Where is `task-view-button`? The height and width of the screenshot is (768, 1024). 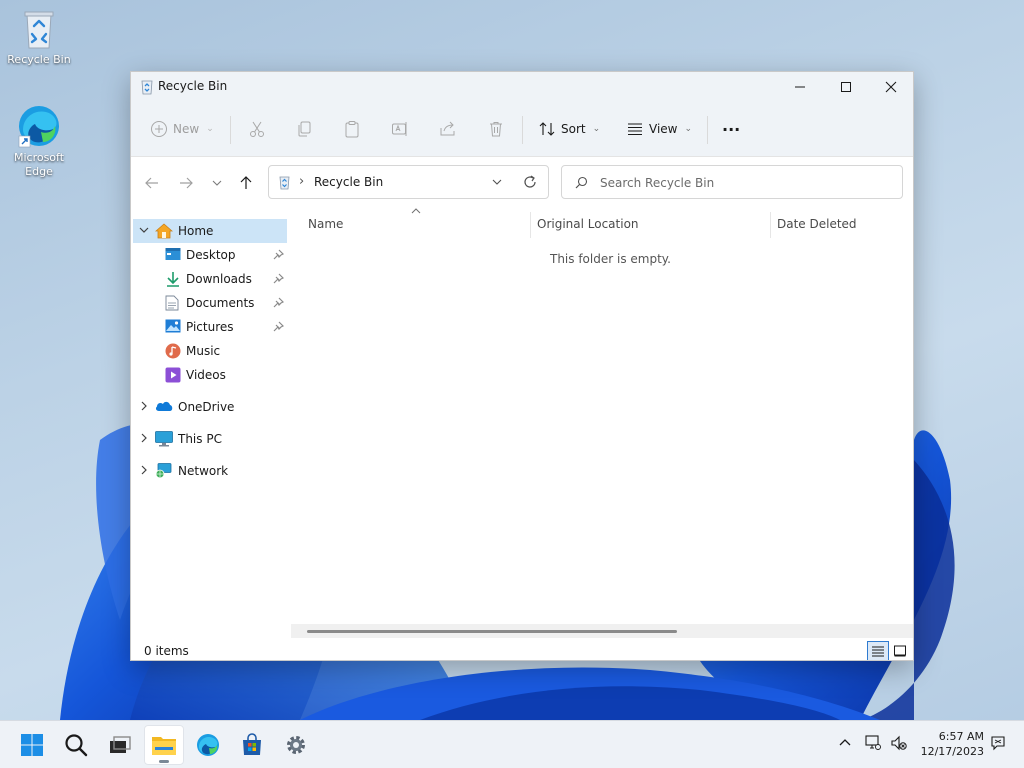
task-view-button is located at coordinates (120, 745).